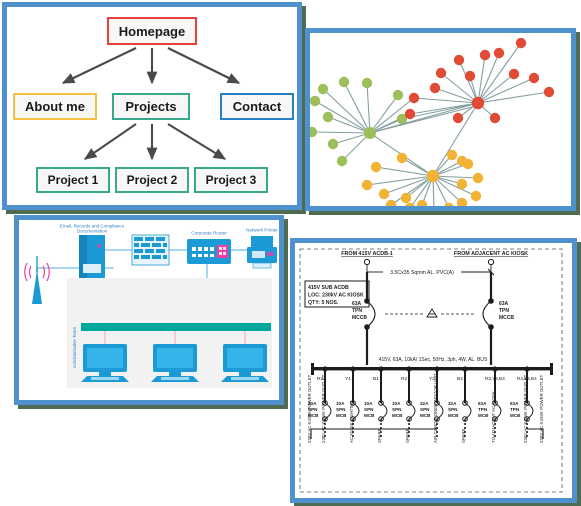 Image resolution: width=581 pixels, height=506 pixels. Describe the element at coordinates (491, 254) in the screenshot. I see `source-right-label: FROM ADJACENT AC KIOSK` at that location.